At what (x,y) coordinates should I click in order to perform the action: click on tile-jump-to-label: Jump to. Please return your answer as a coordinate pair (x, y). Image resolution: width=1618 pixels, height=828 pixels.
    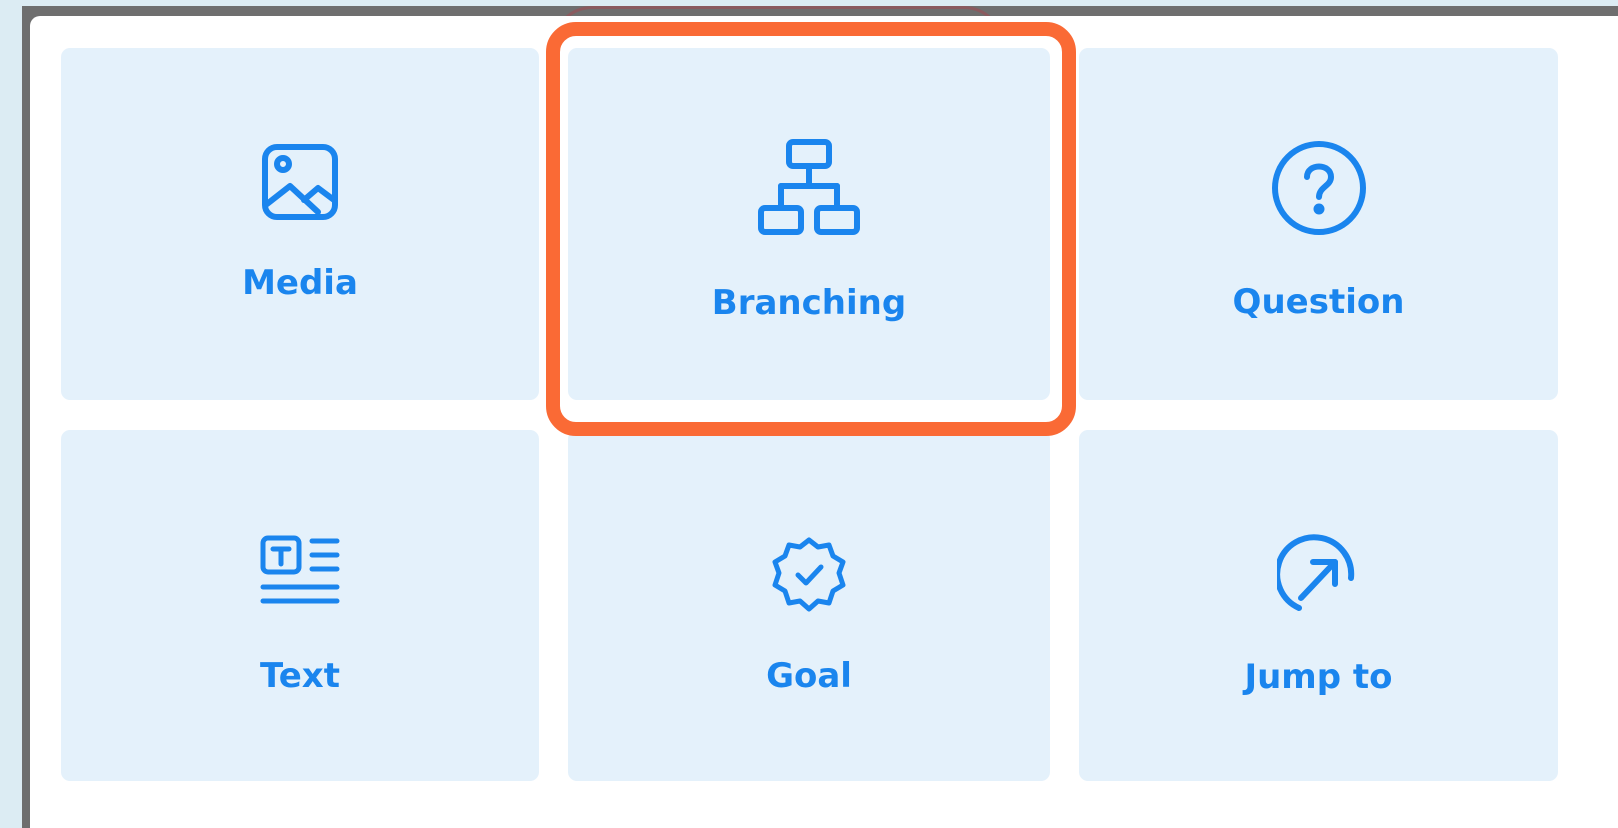
    Looking at the image, I should click on (1318, 676).